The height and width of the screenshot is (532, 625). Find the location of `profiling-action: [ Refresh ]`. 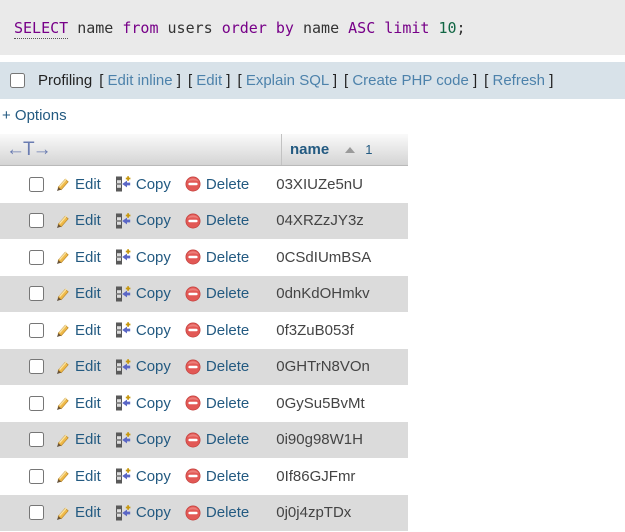

profiling-action: [ Refresh ] is located at coordinates (519, 80).